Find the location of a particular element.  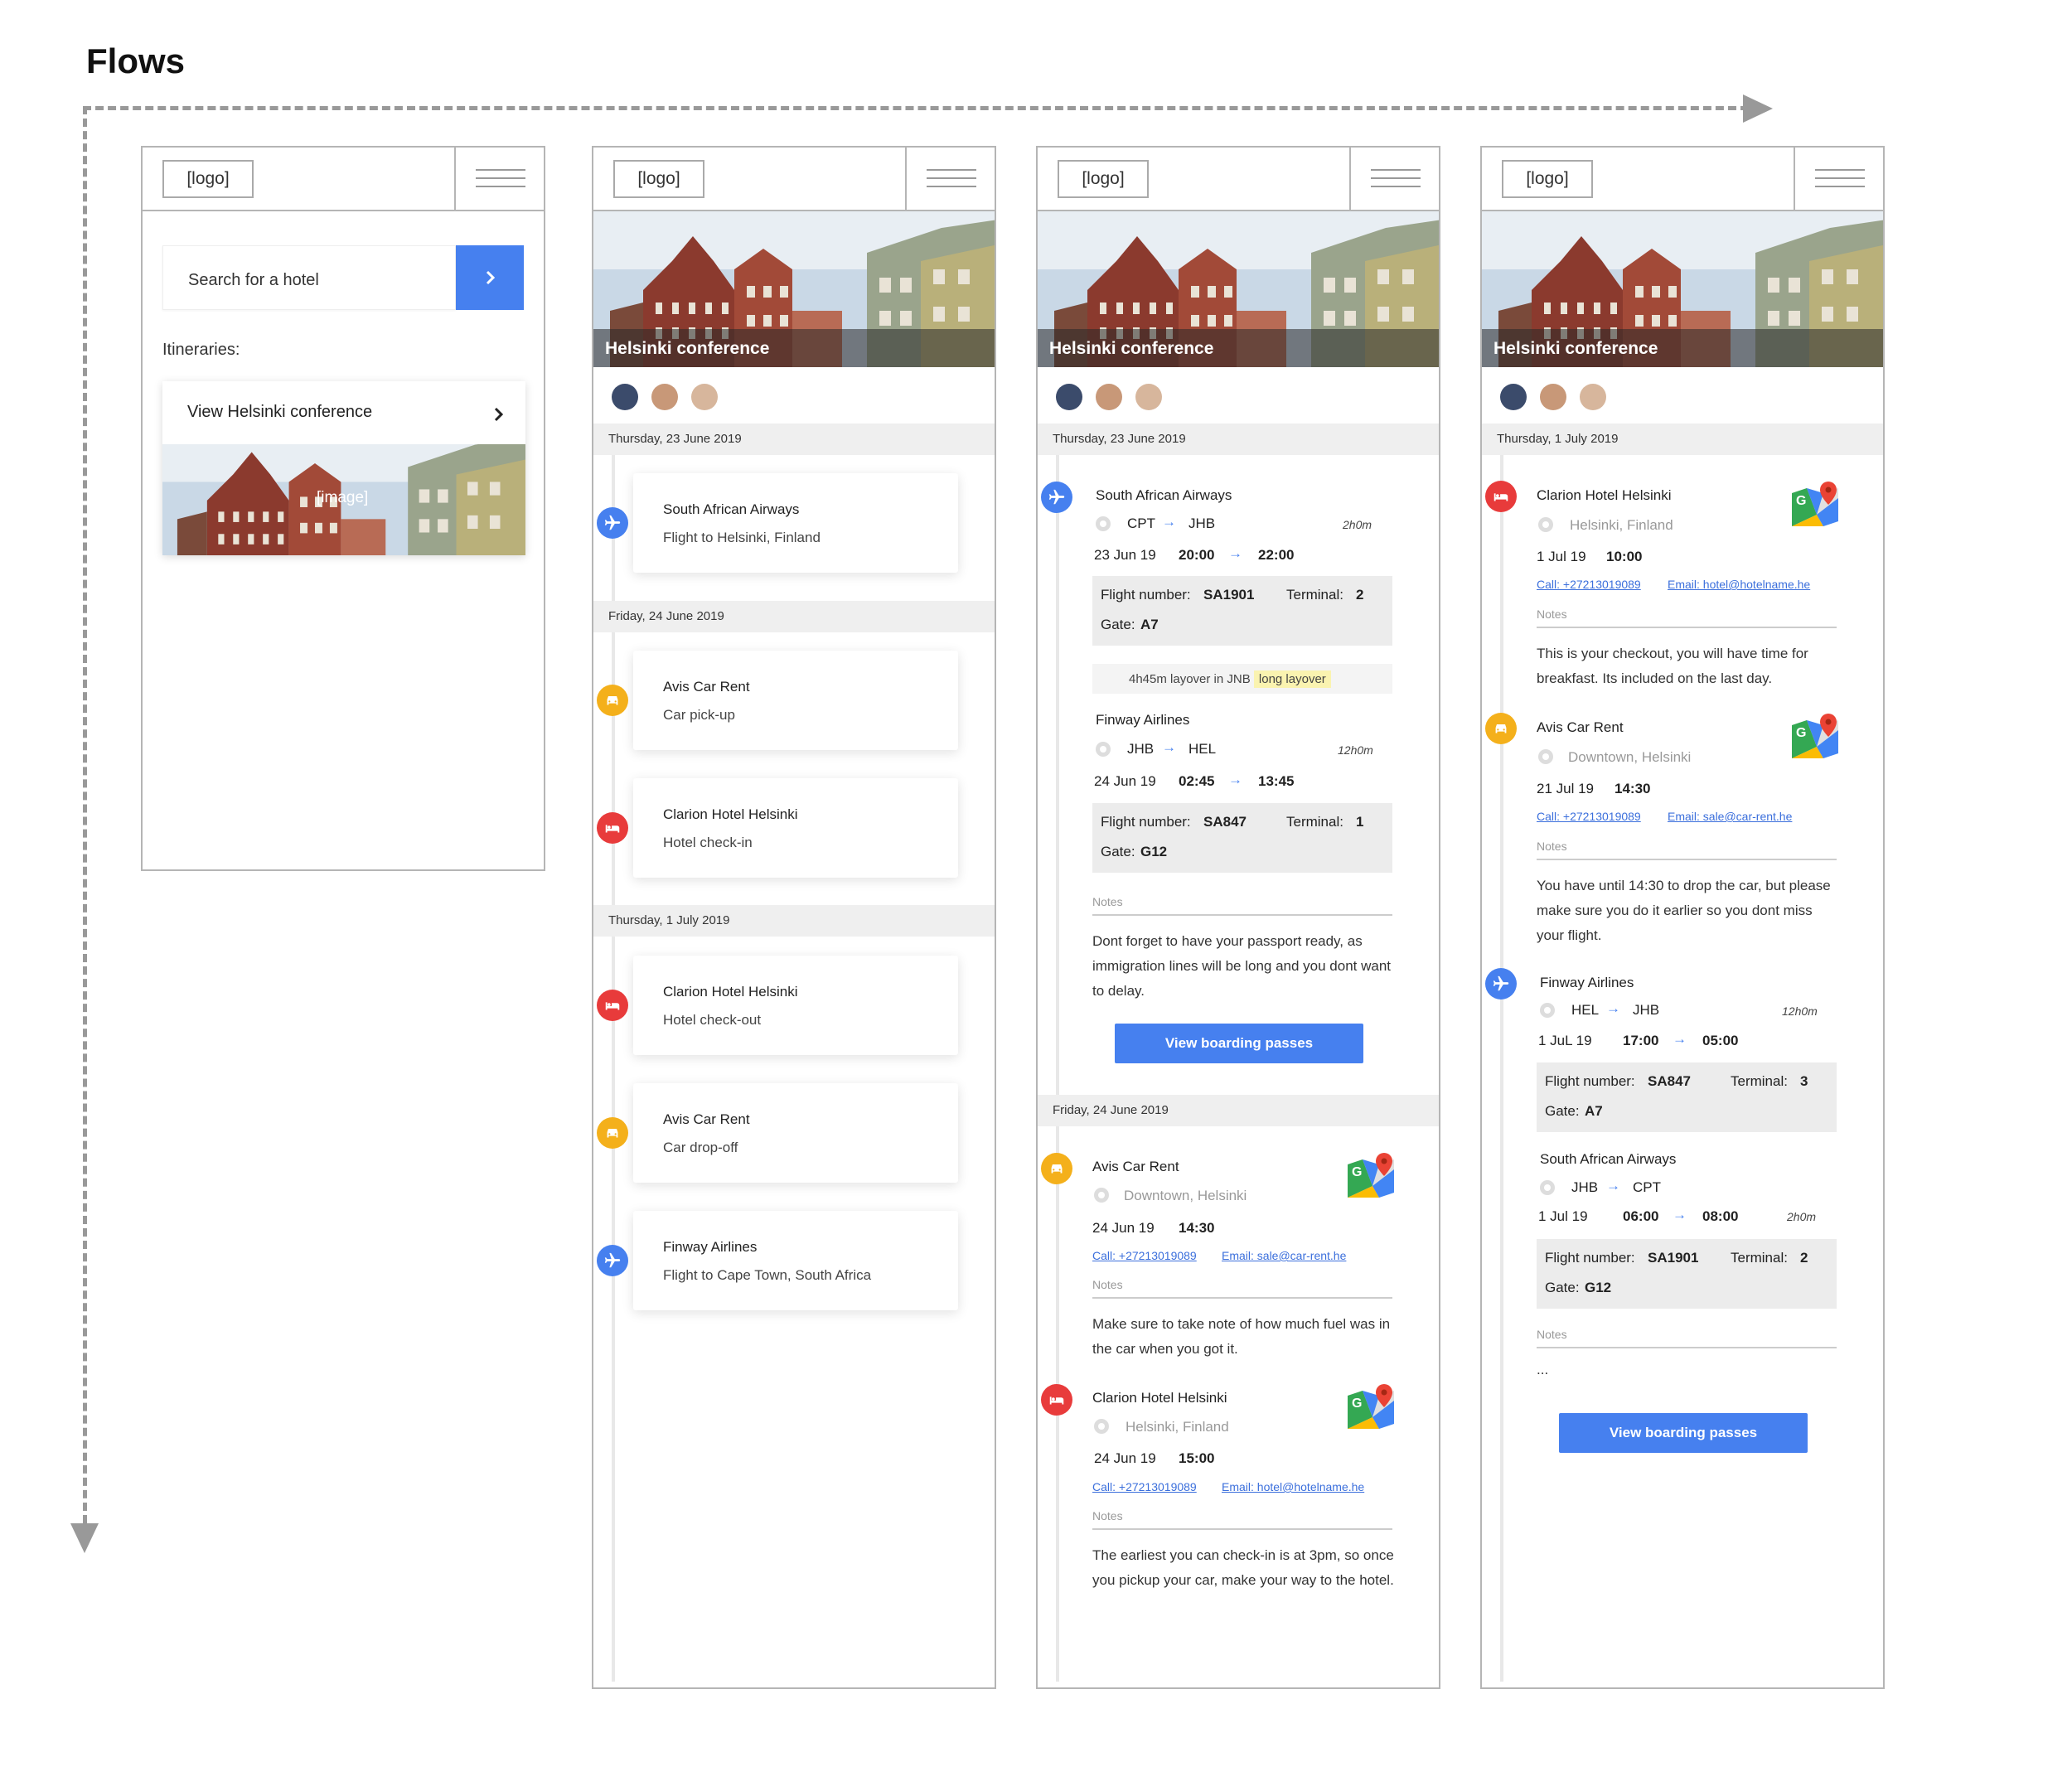

departure-time: 17:00 is located at coordinates (1641, 1040).